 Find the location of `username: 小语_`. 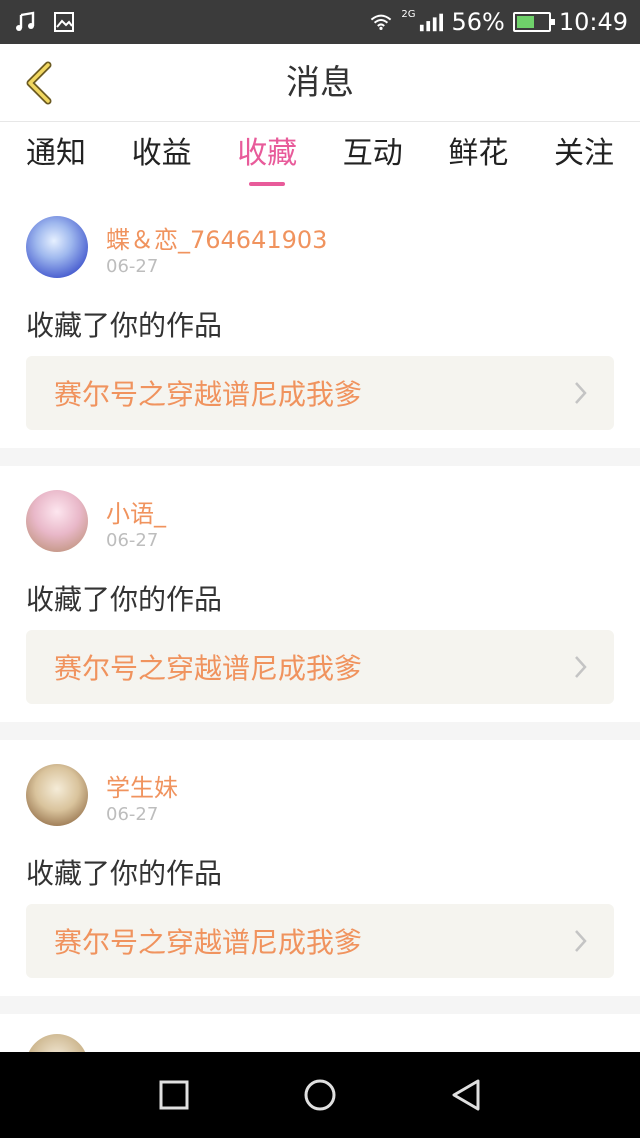

username: 小语_ is located at coordinates (136, 511).